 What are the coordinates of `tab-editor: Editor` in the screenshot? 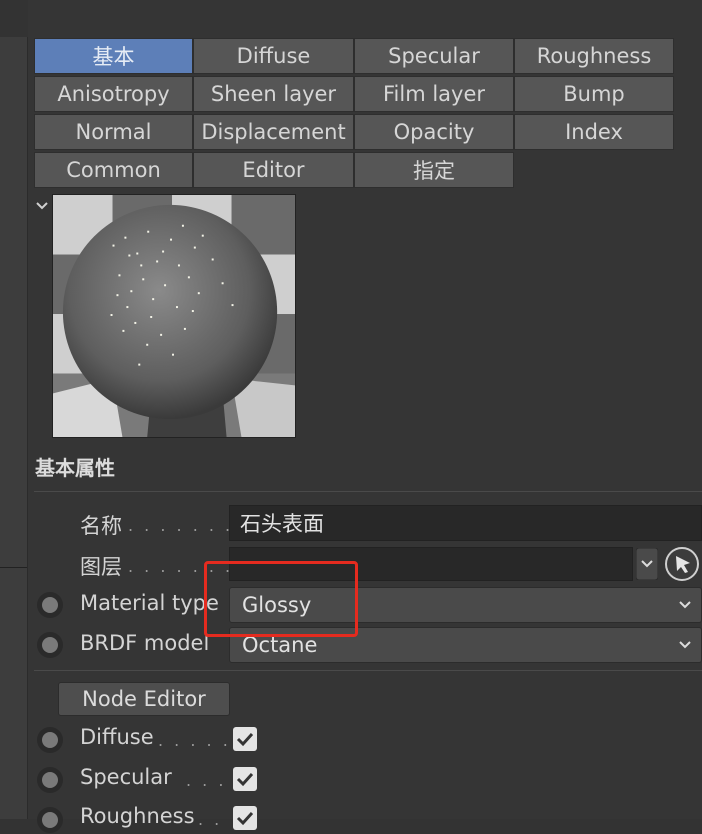 It's located at (273, 170).